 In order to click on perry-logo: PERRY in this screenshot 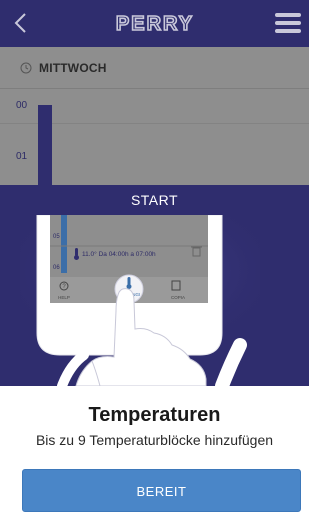, I will do `click(155, 23)`.